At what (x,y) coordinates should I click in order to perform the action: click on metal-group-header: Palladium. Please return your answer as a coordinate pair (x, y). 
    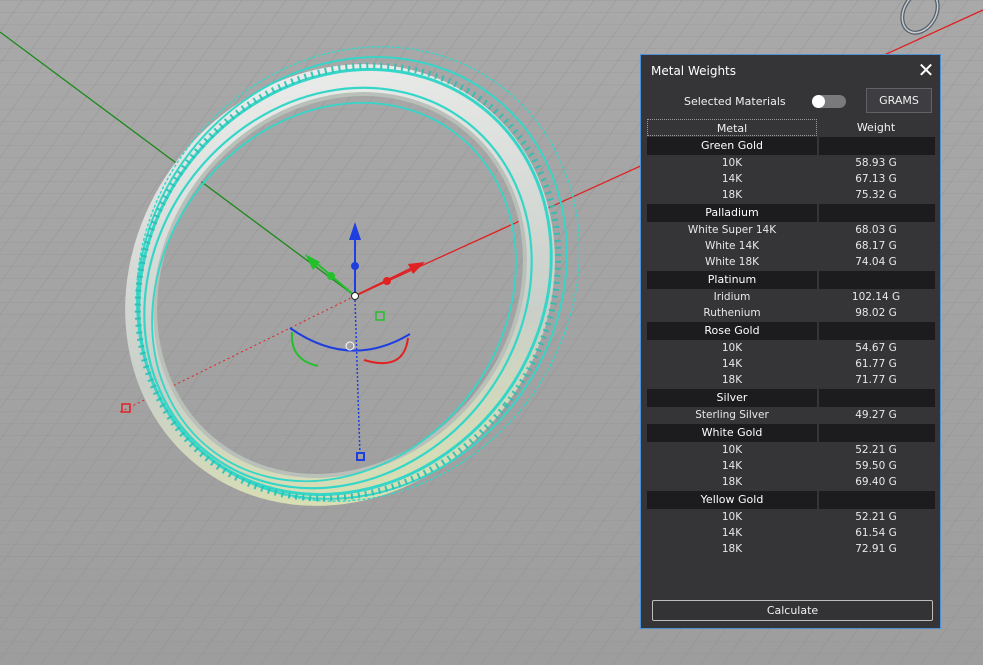
    Looking at the image, I should click on (791, 213).